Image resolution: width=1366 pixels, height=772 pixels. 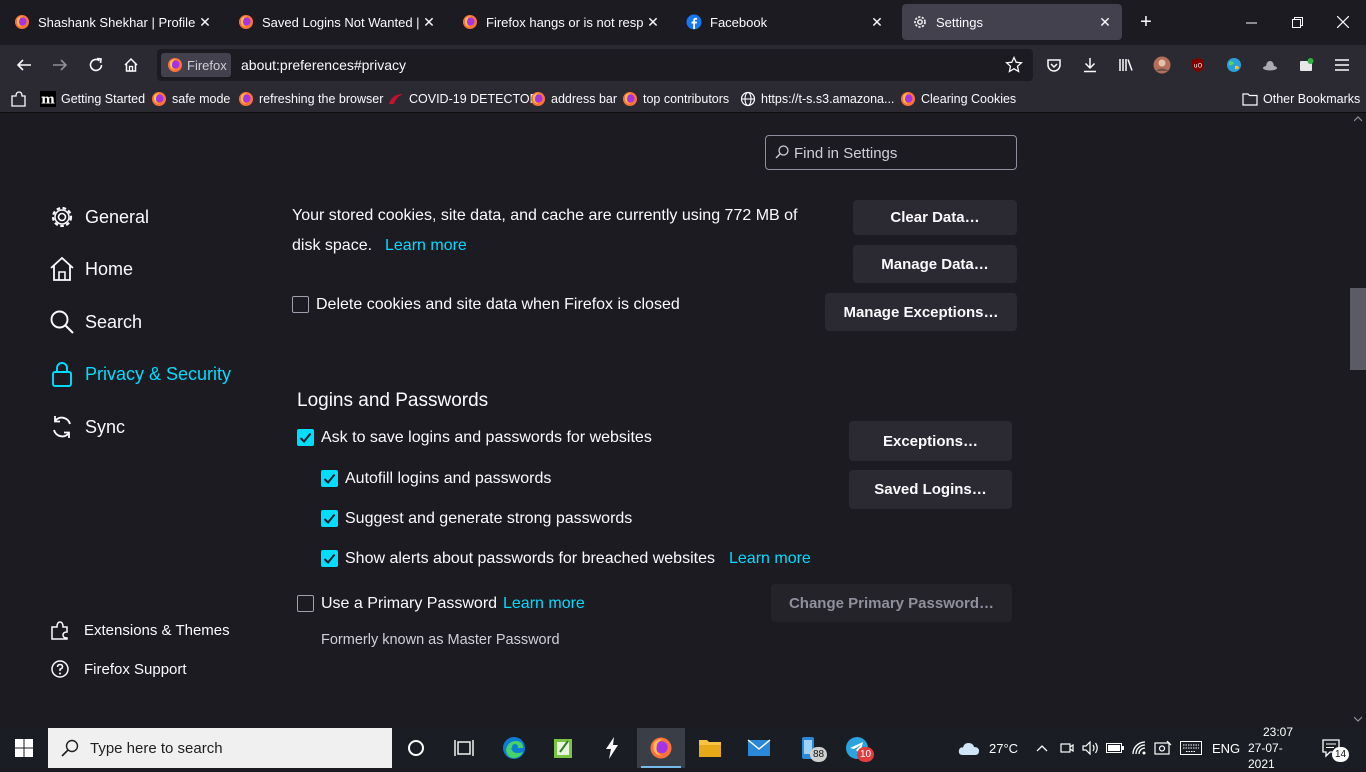 I want to click on bookmark-refreshing-browser: refreshing the browser, so click(x=310, y=99).